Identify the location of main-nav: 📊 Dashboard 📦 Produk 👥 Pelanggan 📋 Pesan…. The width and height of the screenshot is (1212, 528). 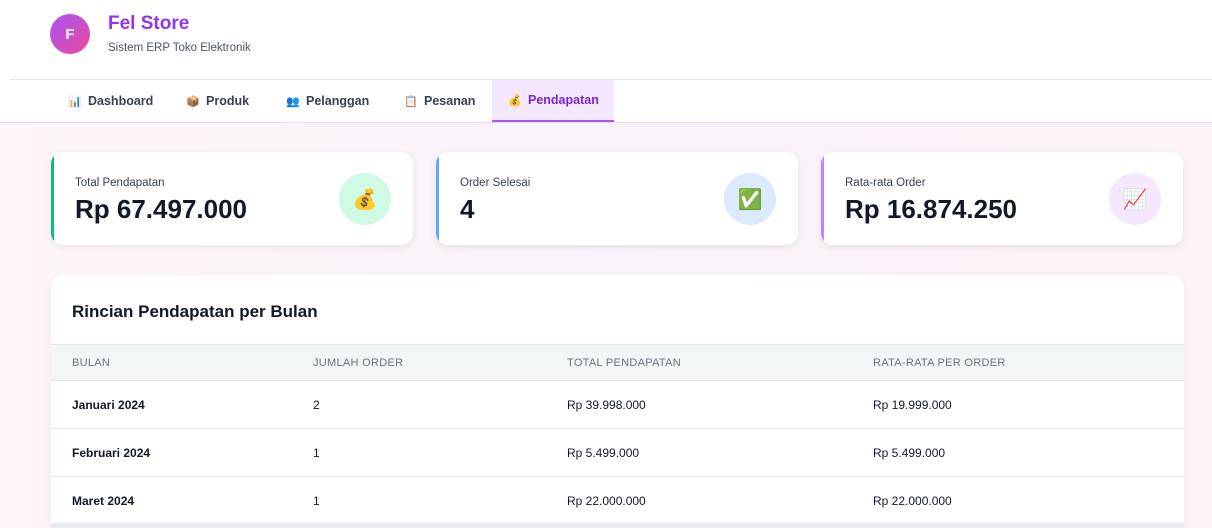
(606, 101).